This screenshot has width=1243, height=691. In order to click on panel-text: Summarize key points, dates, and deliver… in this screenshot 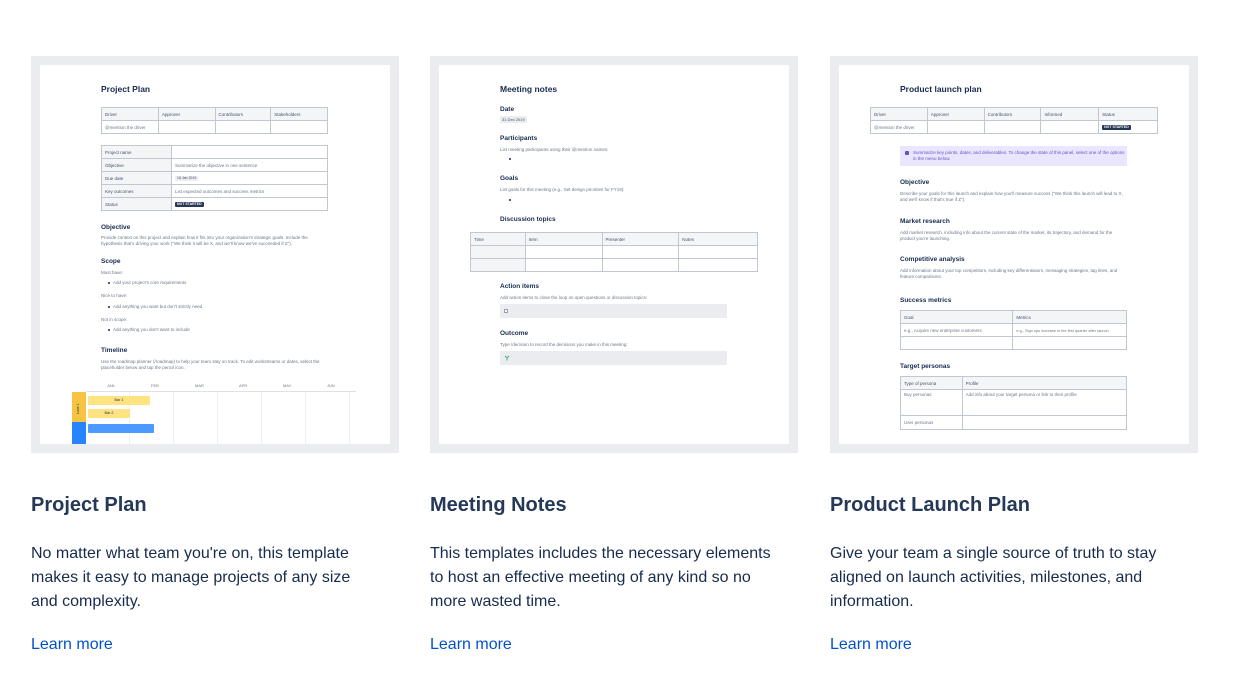, I will do `click(1019, 152)`.